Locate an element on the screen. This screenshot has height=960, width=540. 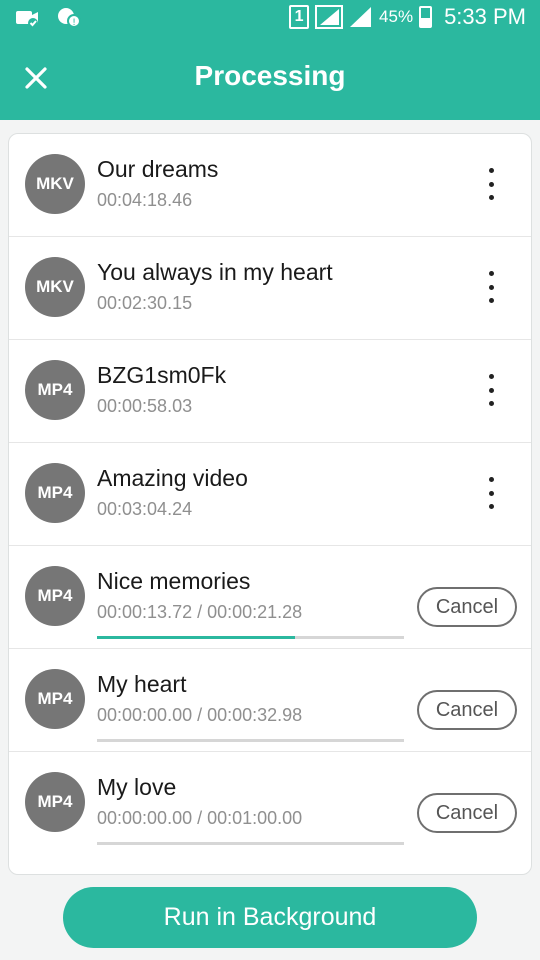
chat-notification-icon: ! is located at coordinates (69, 18).